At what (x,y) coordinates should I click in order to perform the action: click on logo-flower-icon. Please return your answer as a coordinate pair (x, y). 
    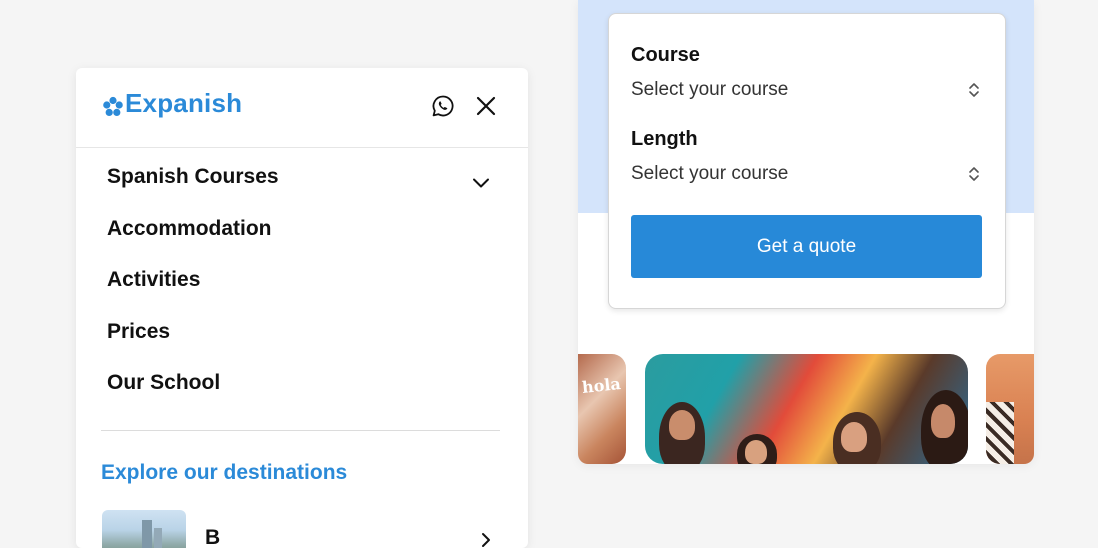
    Looking at the image, I should click on (113, 106).